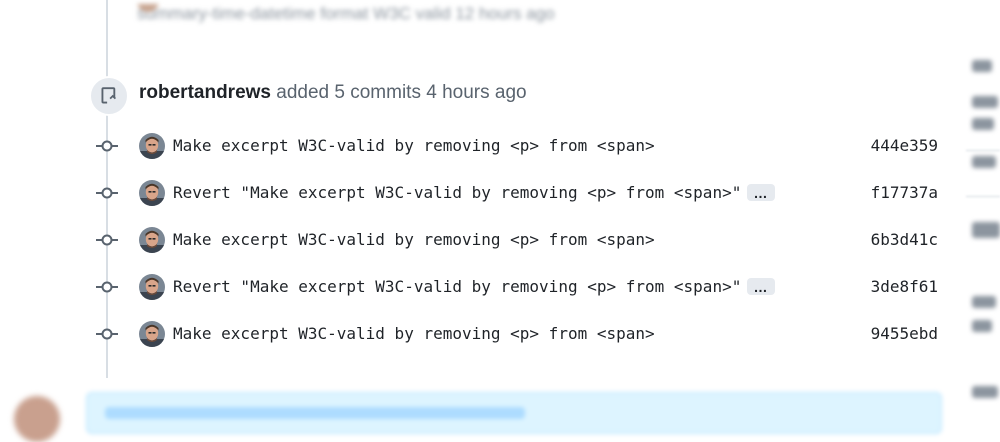  Describe the element at coordinates (904, 287) in the screenshot. I see `commit-sha-link: 3de8f61` at that location.